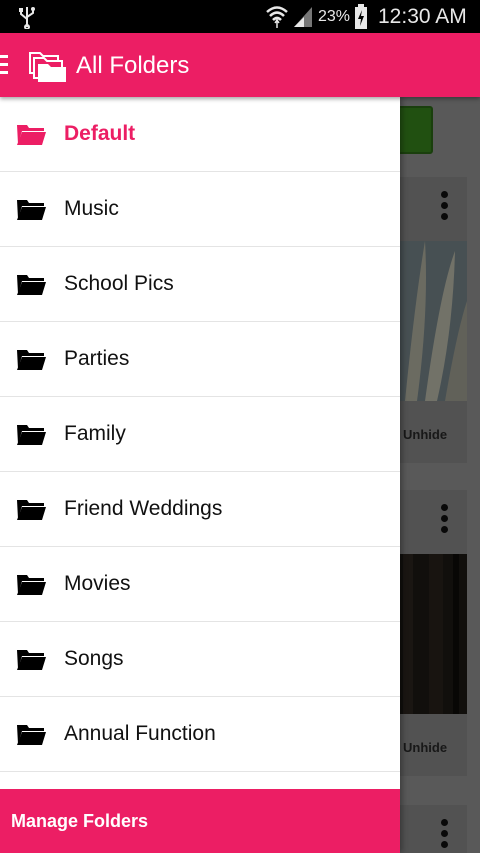 The width and height of the screenshot is (480, 853). What do you see at coordinates (143, 508) in the screenshot?
I see `folder-label: Friend Weddings` at bounding box center [143, 508].